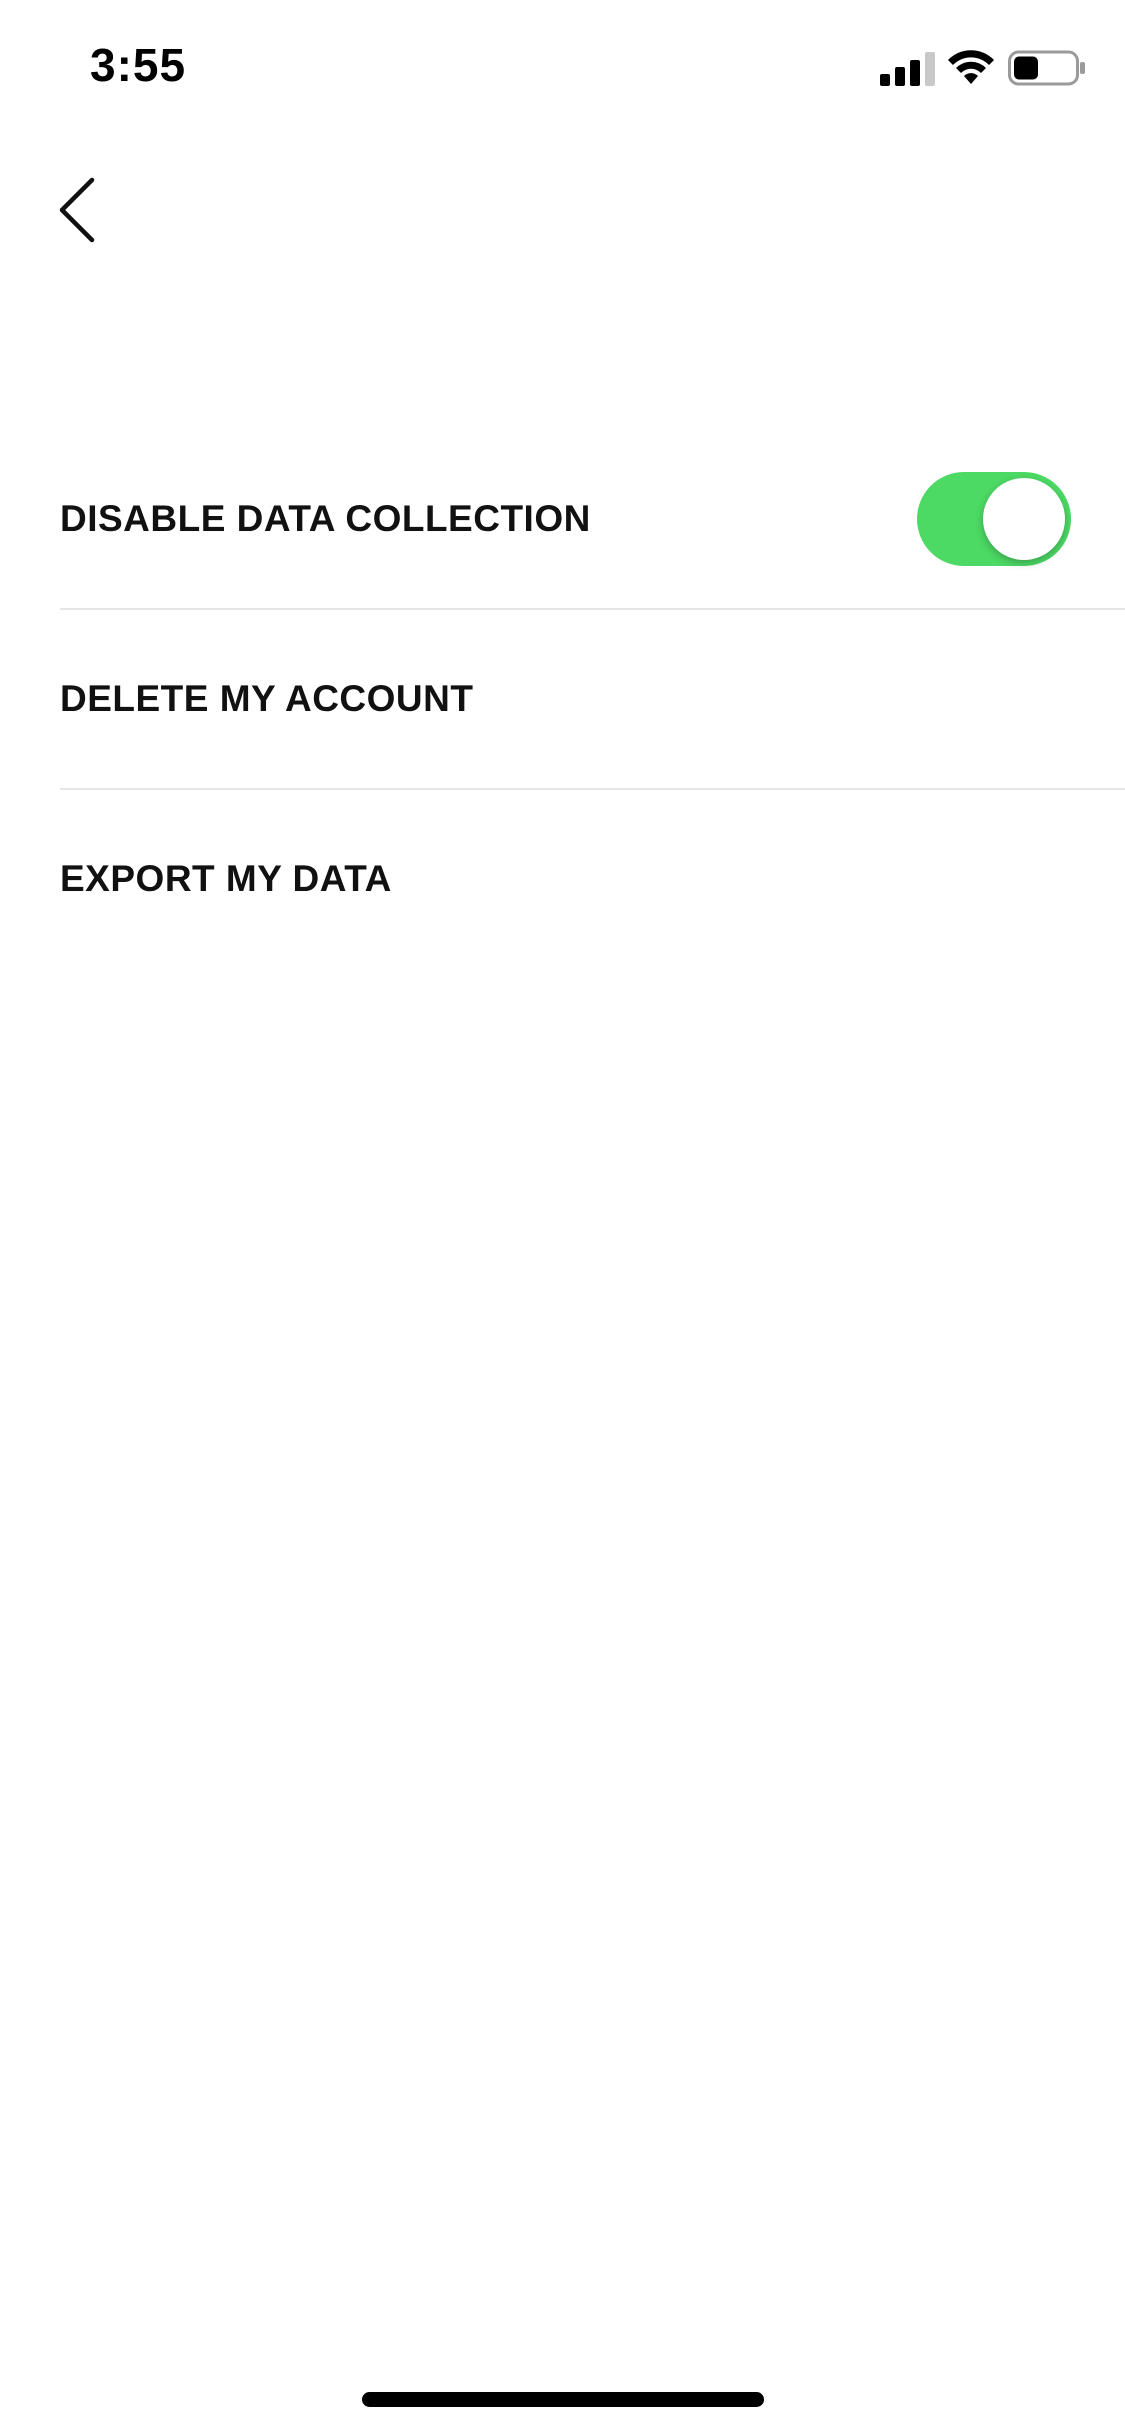 The width and height of the screenshot is (1125, 2436). I want to click on wifi-icon, so click(971, 67).